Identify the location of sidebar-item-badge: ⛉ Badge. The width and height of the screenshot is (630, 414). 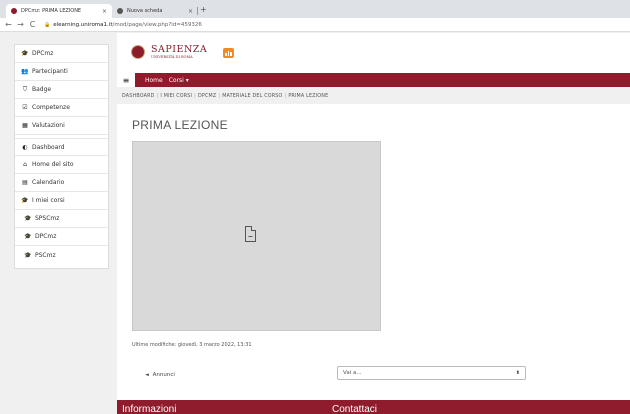
(61, 90).